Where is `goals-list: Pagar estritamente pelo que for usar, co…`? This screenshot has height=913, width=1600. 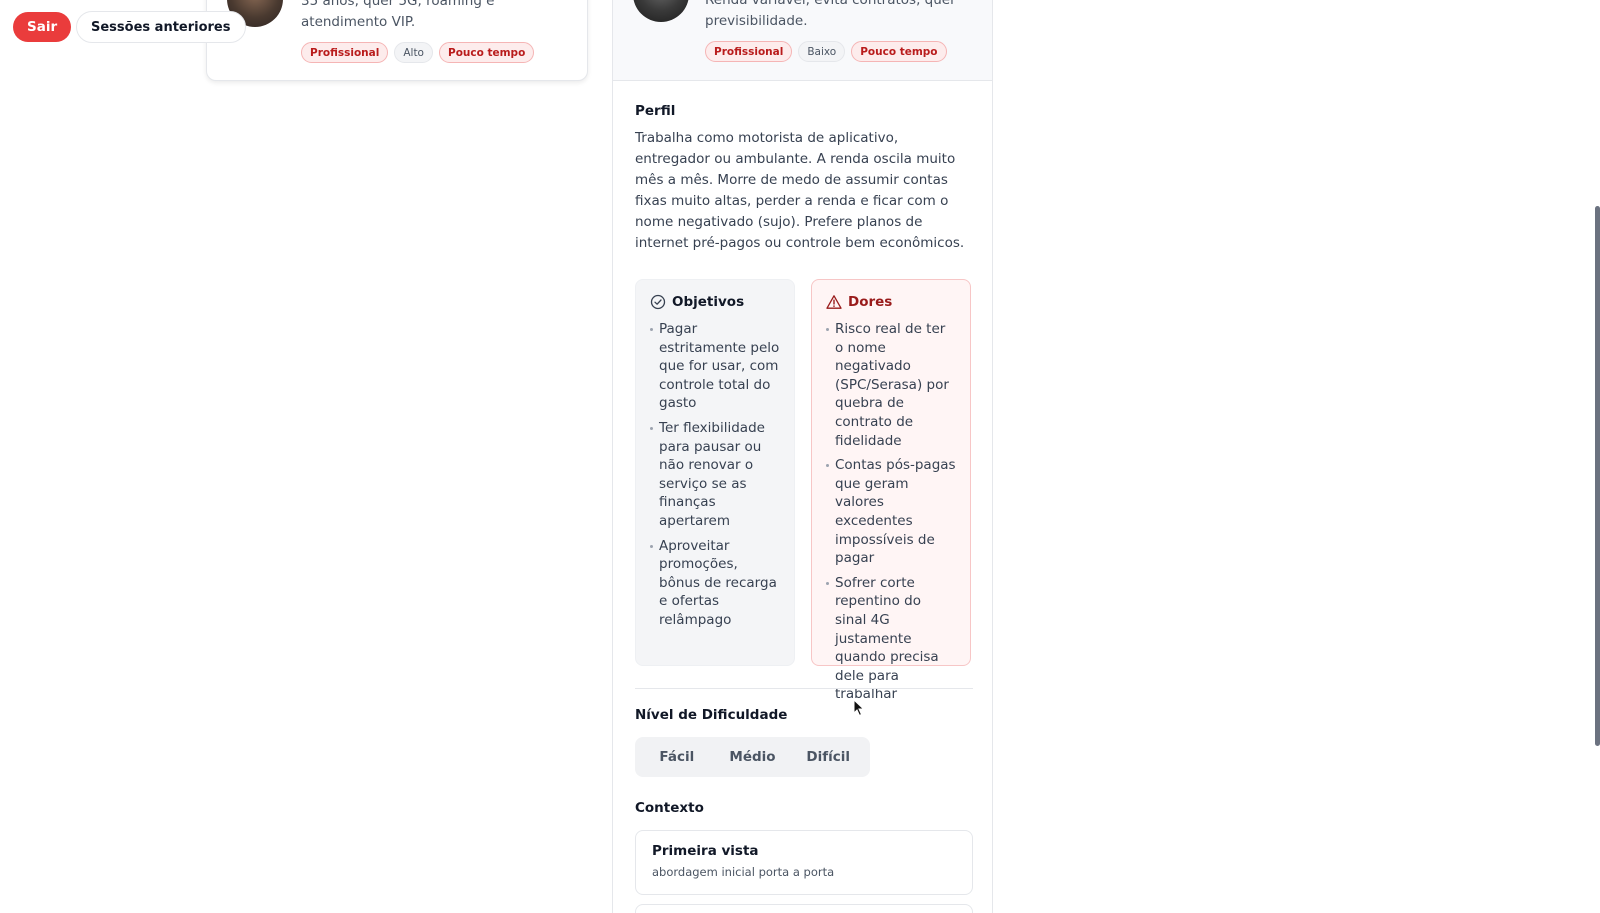
goals-list: Pagar estritamente pelo que for usar, co… is located at coordinates (715, 475).